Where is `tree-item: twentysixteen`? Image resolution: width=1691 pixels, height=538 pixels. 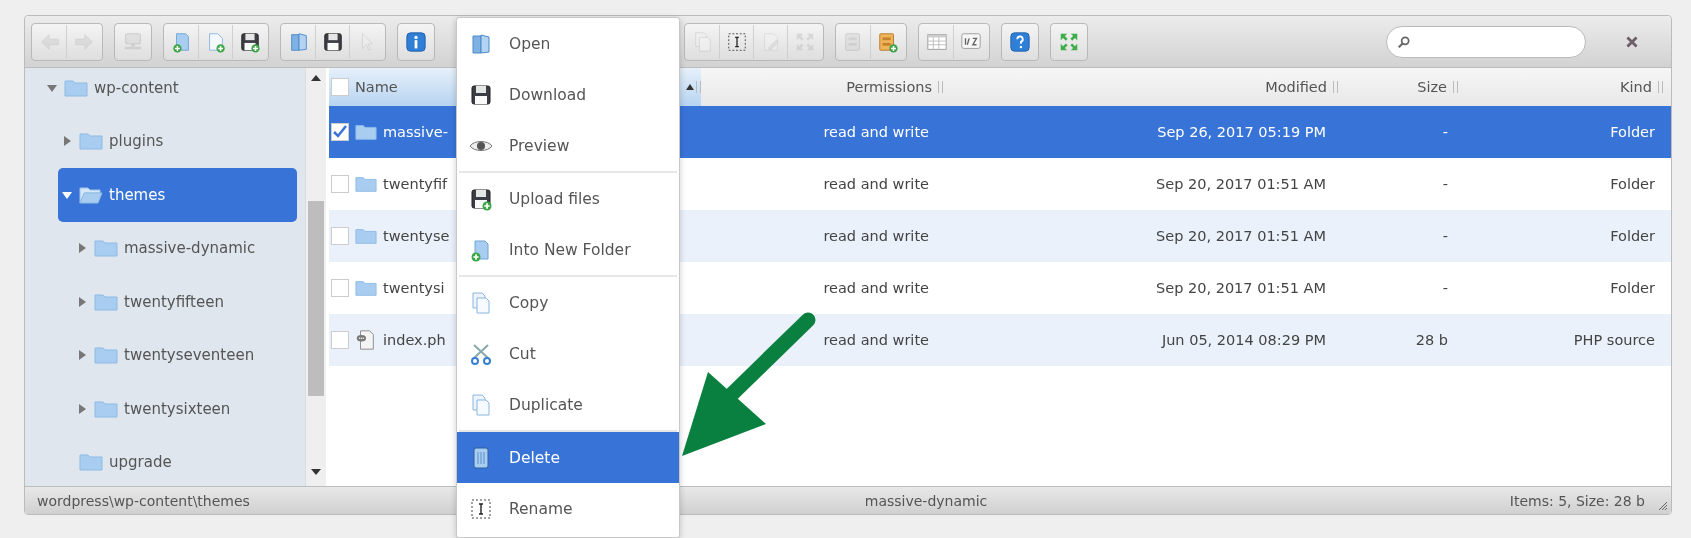
tree-item: twentysixteen is located at coordinates (185, 409).